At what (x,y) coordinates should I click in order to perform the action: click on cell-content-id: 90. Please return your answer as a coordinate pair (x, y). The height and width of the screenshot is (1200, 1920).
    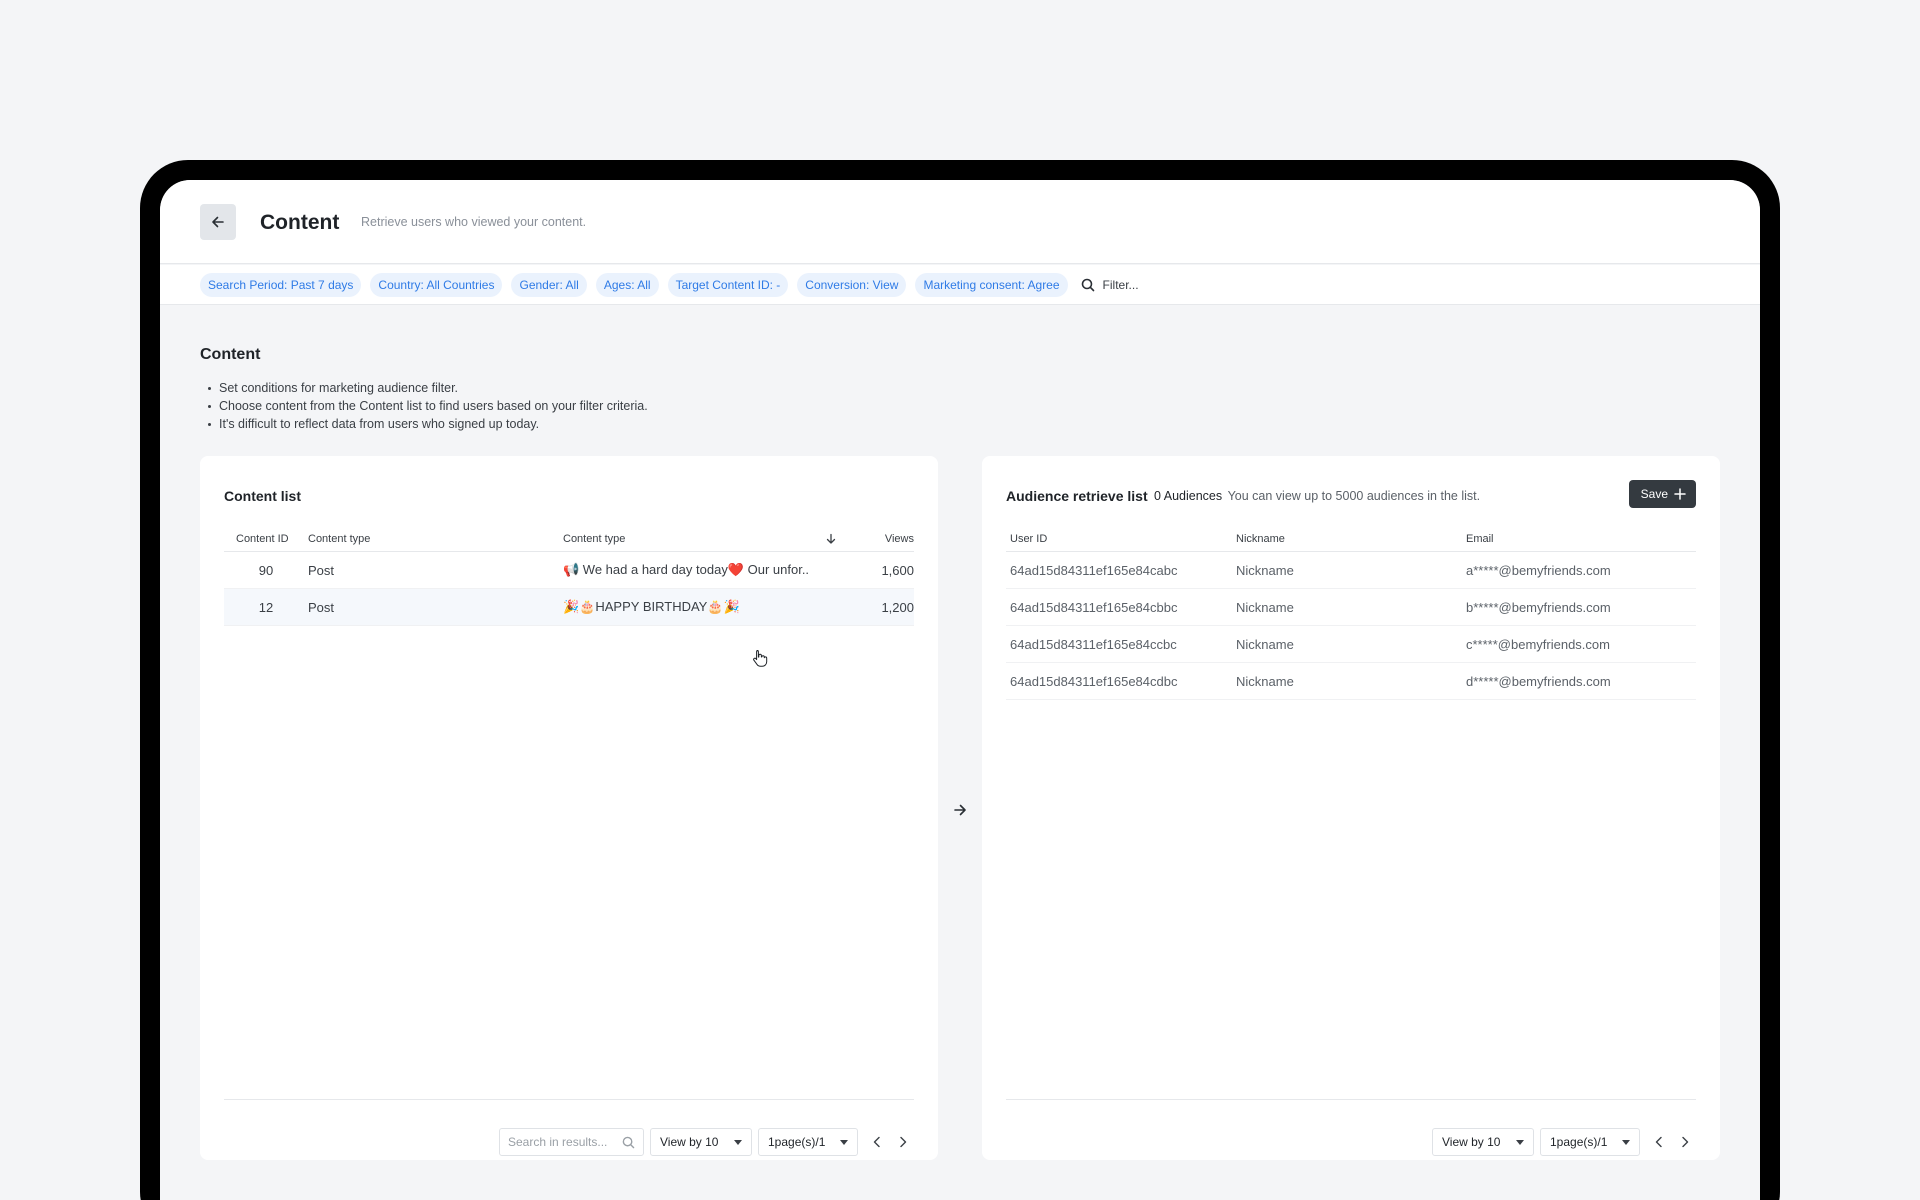
    Looking at the image, I should click on (266, 570).